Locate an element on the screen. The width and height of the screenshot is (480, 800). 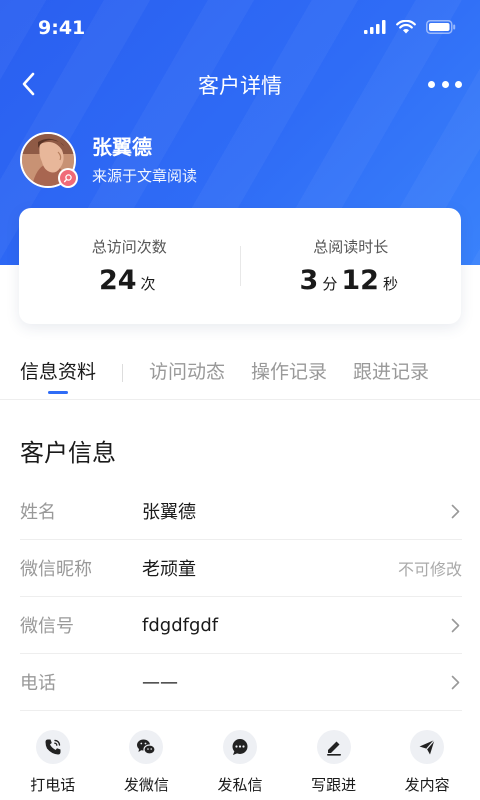
stat-read-time: 总阅读时长 3 分 12 秒 is located at coordinates (351, 266).